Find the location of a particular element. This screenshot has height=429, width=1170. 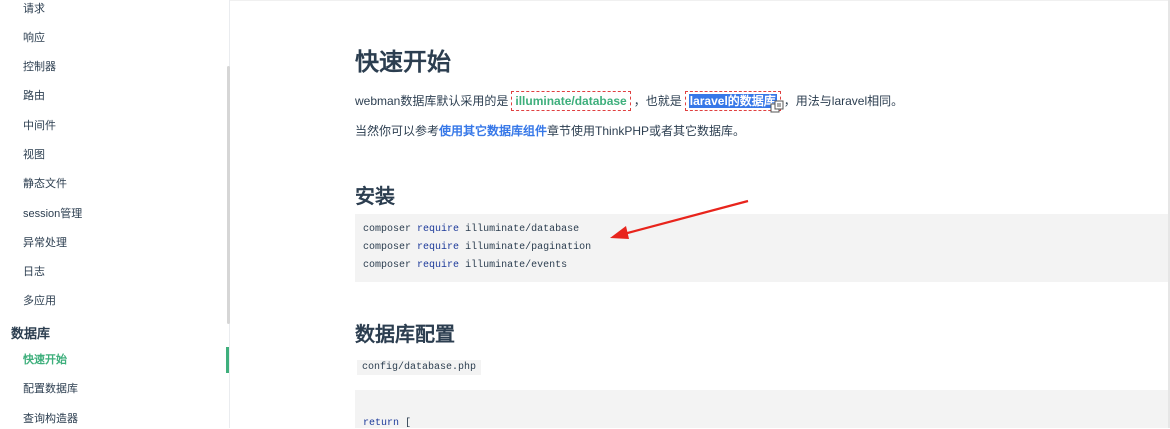

highlight-box-2: laravel的数据库 is located at coordinates (732, 101).